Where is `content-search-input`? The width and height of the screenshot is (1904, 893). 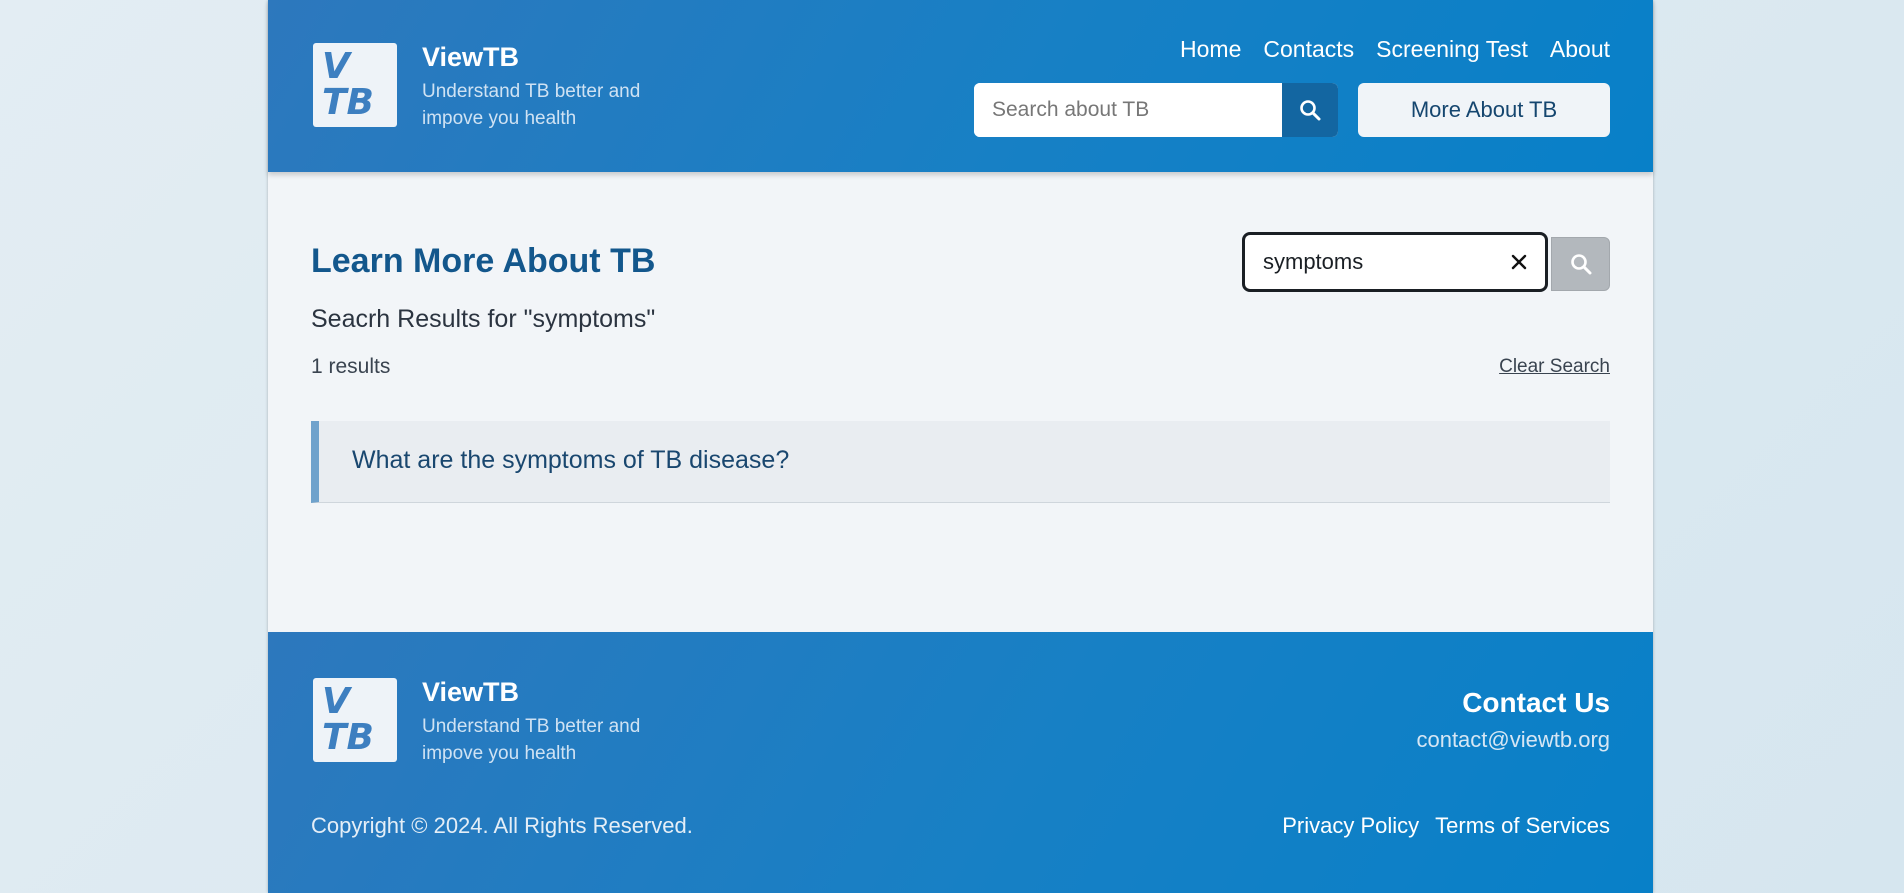
content-search-input is located at coordinates (1388, 262).